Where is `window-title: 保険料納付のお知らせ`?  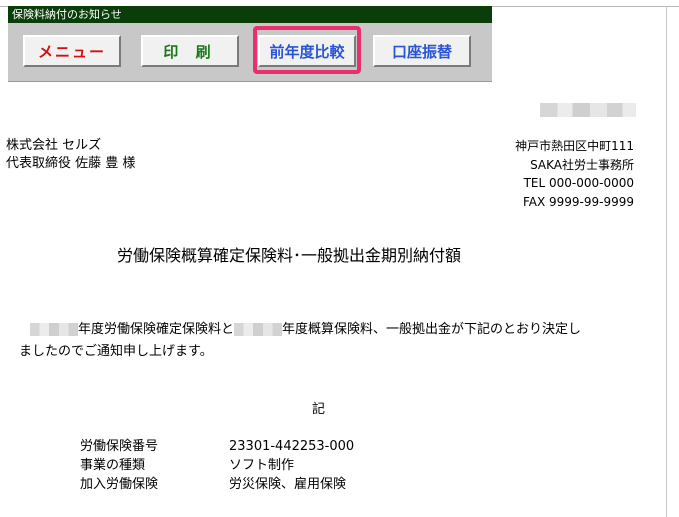 window-title: 保険料納付のお知らせ is located at coordinates (250, 14).